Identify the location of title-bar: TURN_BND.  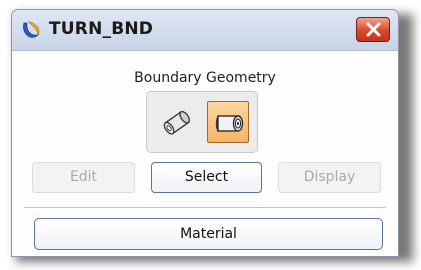
(205, 30).